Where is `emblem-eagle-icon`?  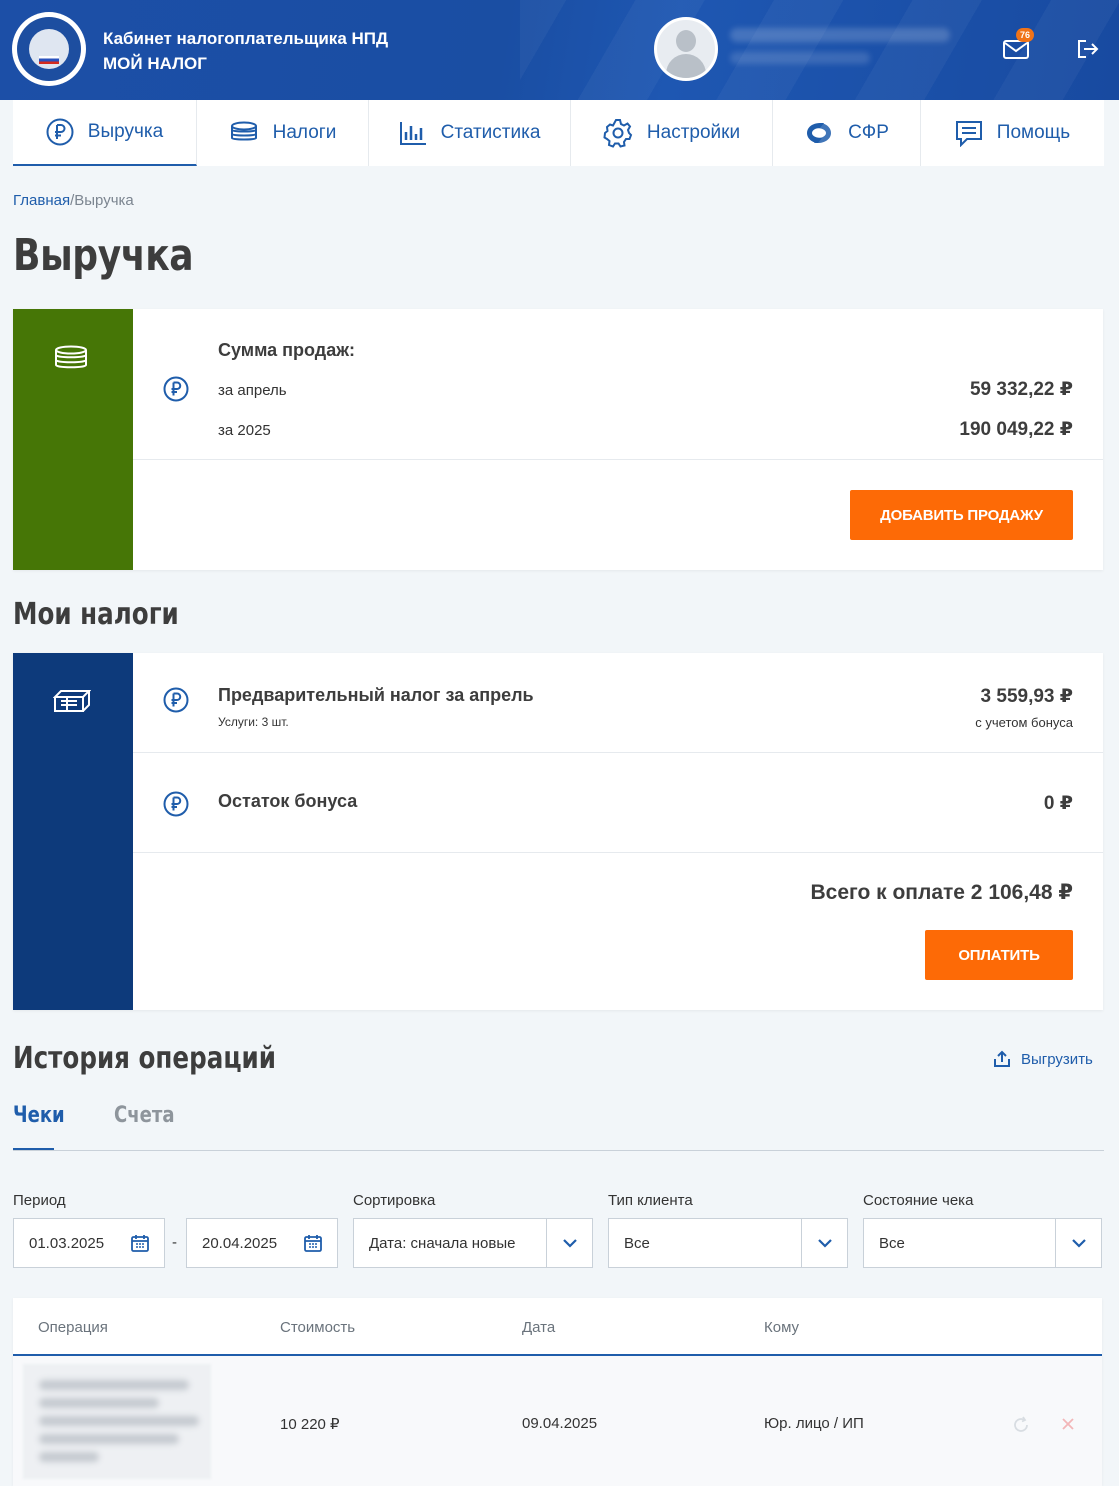 emblem-eagle-icon is located at coordinates (49, 49).